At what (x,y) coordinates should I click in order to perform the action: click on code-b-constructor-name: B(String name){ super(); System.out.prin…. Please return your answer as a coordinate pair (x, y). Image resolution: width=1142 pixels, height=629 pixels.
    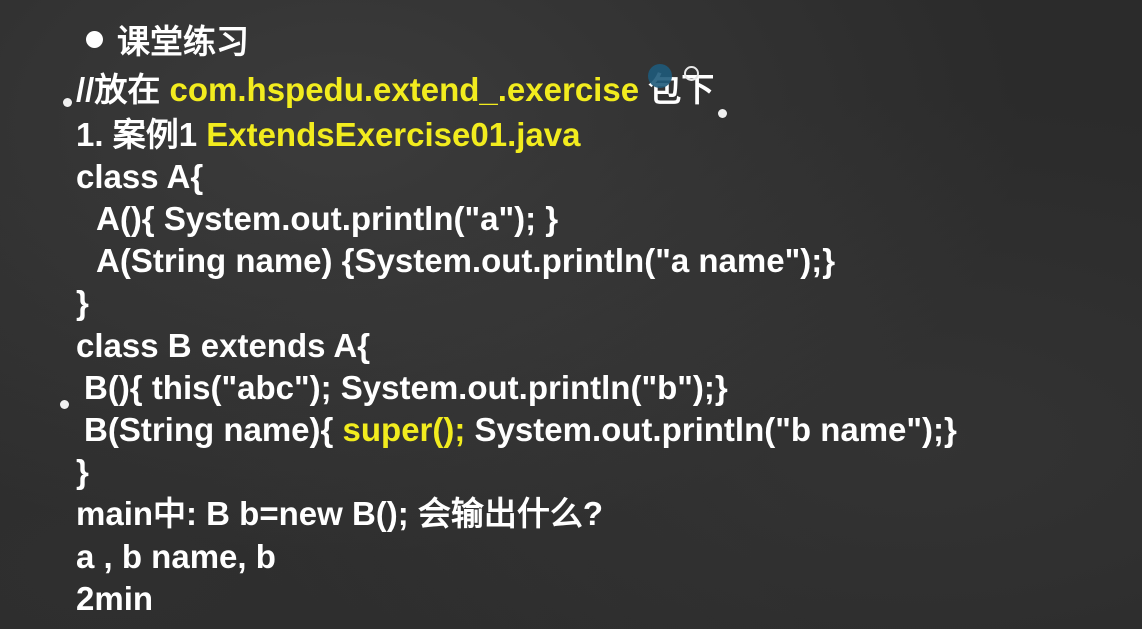
    Looking at the image, I should click on (520, 430).